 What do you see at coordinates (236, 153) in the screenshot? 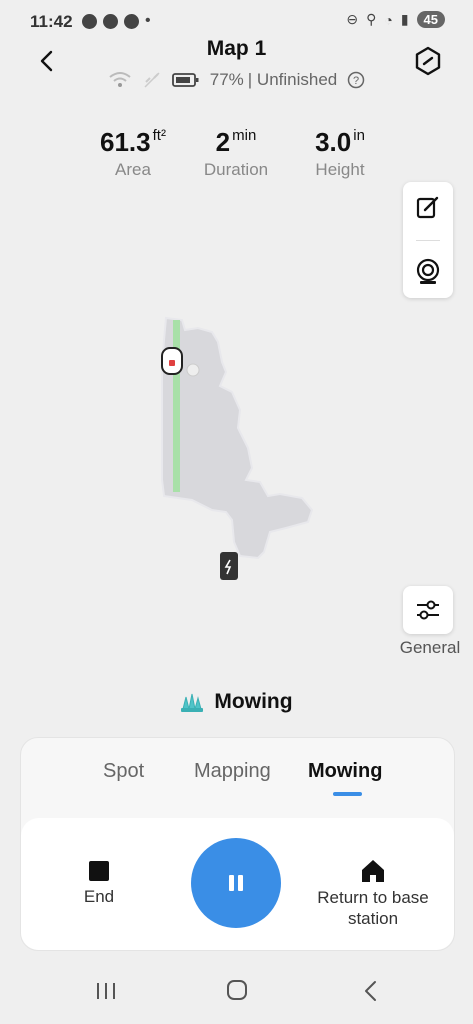
I see `stat-duration: 2 min Duration` at bounding box center [236, 153].